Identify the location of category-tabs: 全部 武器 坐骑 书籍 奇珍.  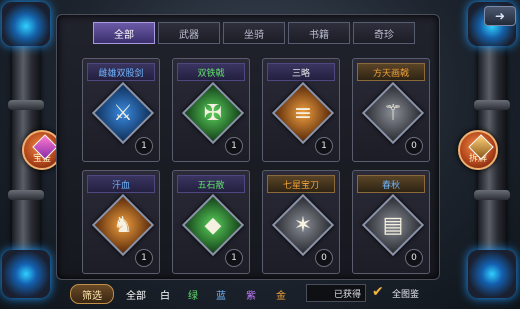
(255, 34).